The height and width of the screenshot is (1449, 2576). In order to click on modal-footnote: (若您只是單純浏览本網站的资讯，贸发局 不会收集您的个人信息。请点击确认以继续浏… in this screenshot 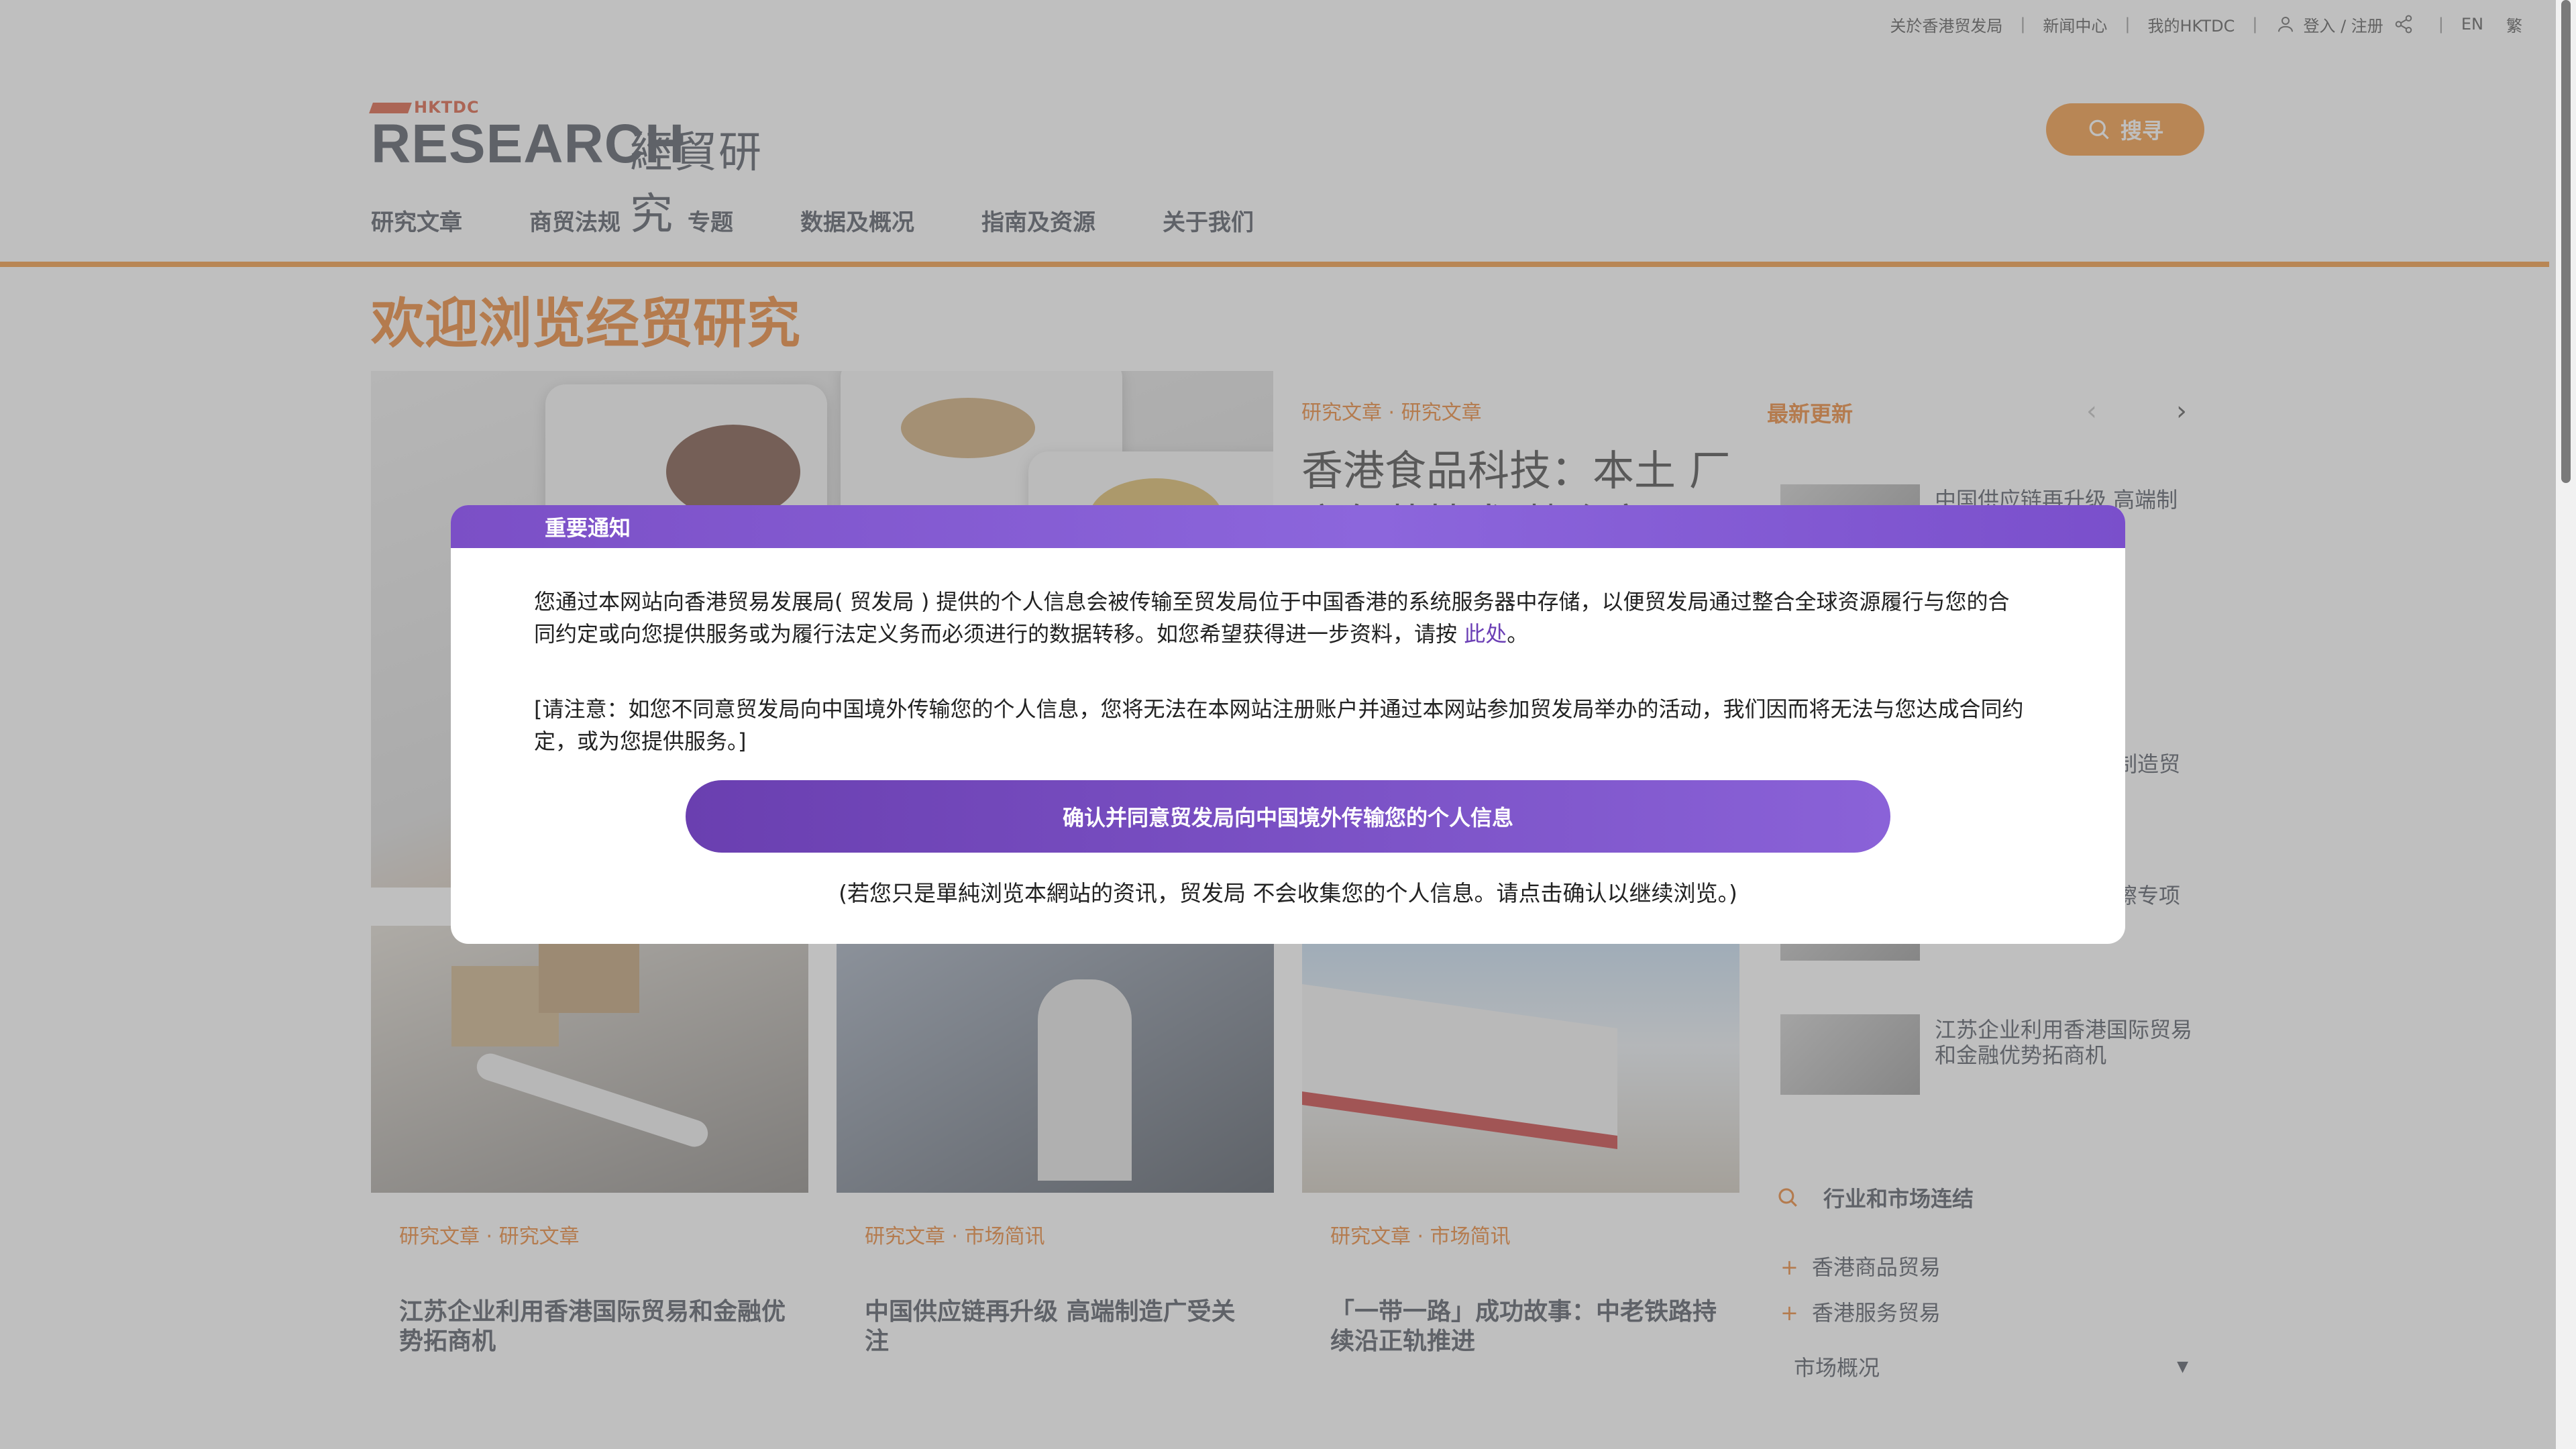, I will do `click(1288, 893)`.